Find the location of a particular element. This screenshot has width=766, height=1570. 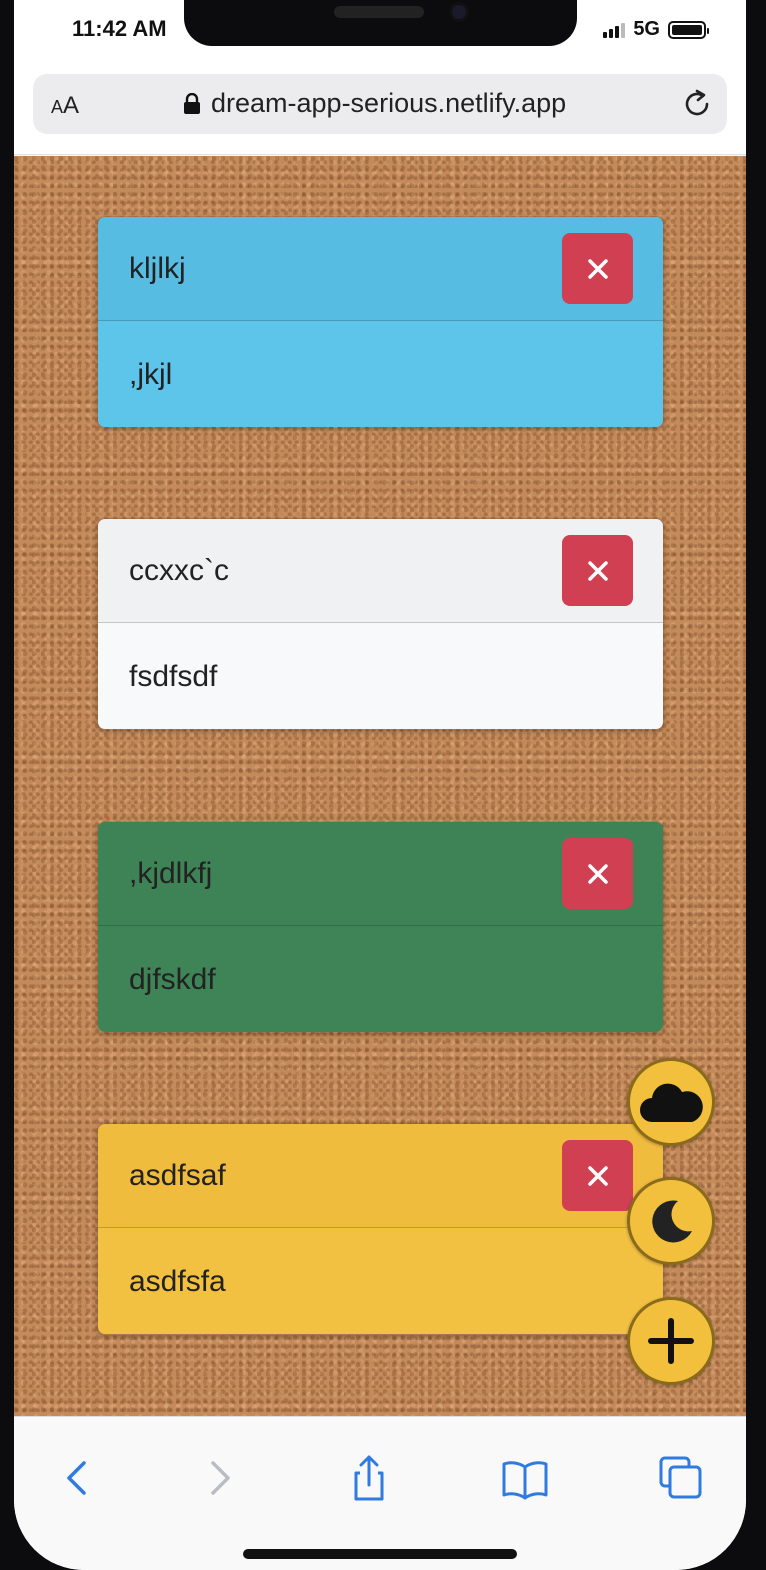

note-body: djfskdf is located at coordinates (380, 979).